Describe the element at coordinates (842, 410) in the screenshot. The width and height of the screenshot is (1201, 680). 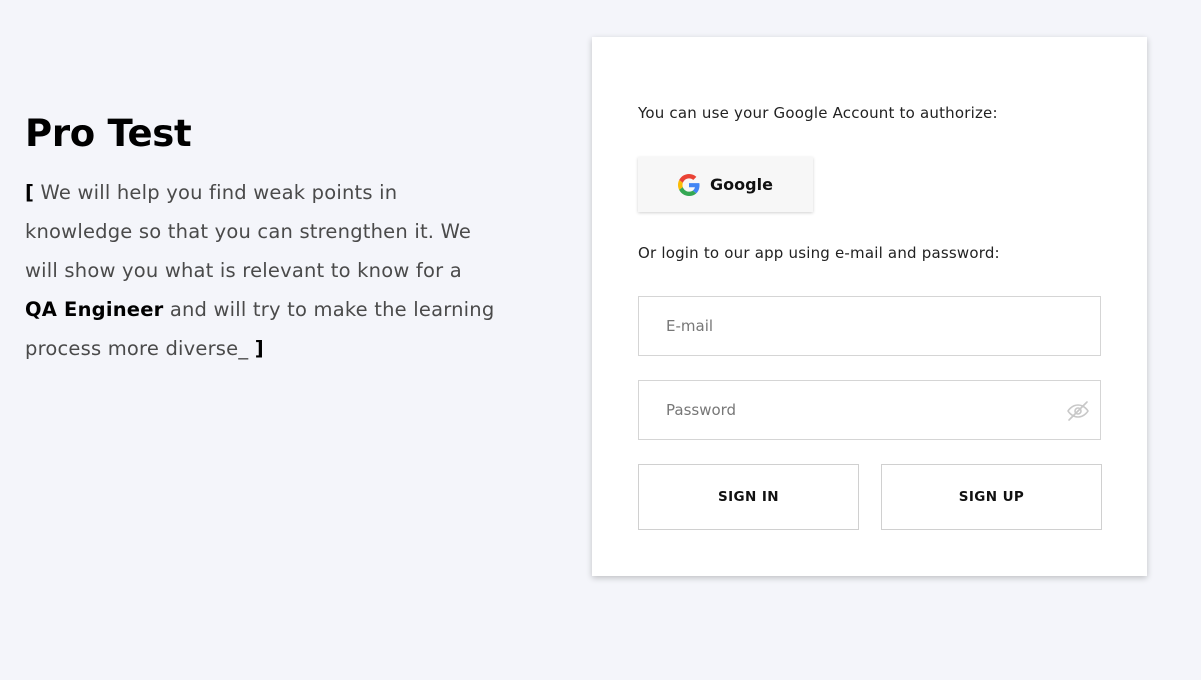
I see `password-input` at that location.